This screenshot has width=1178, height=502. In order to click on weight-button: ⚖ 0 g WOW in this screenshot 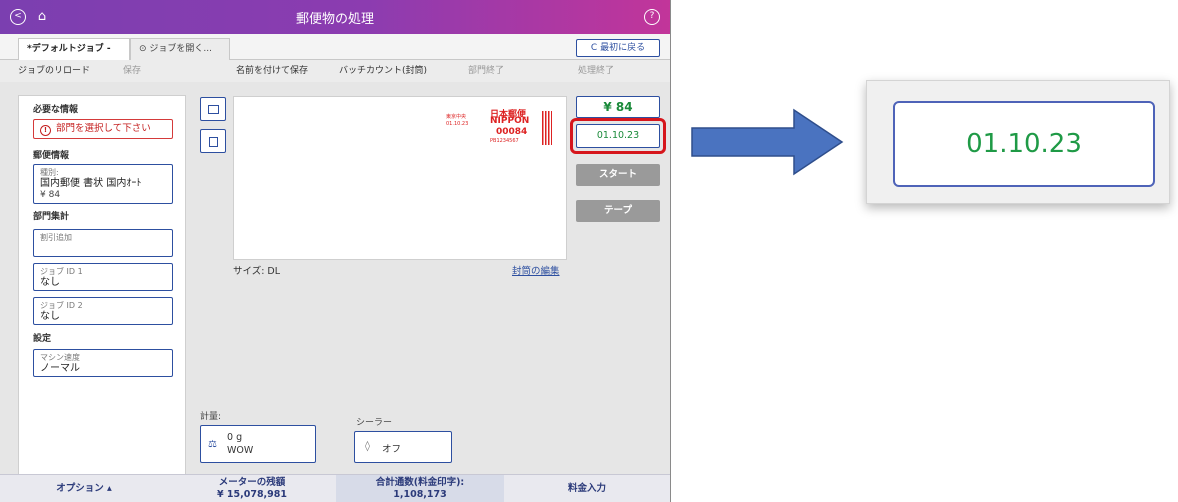, I will do `click(258, 444)`.